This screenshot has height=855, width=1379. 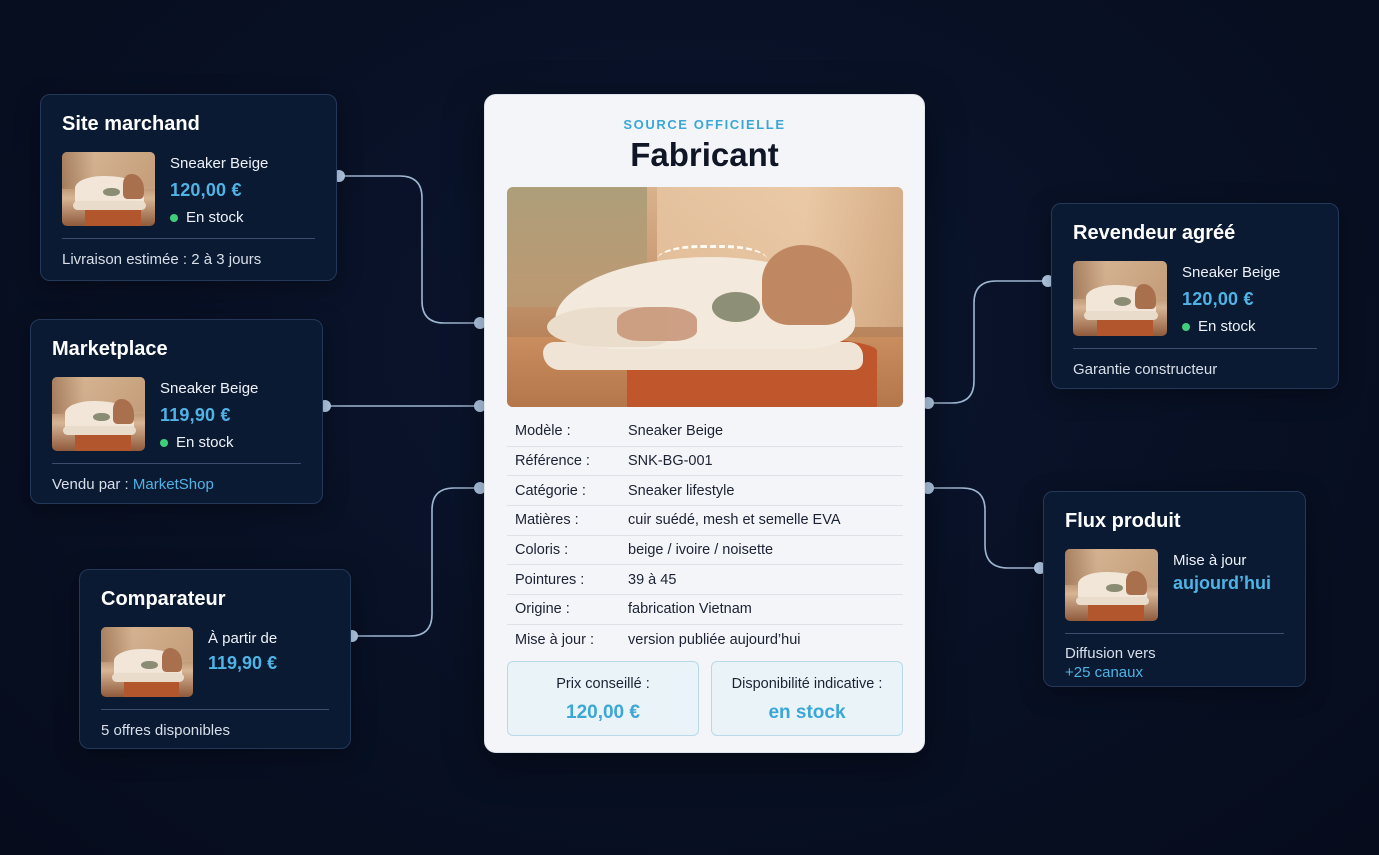 I want to click on spec-row: Pointures :39 à 45, so click(x=705, y=580).